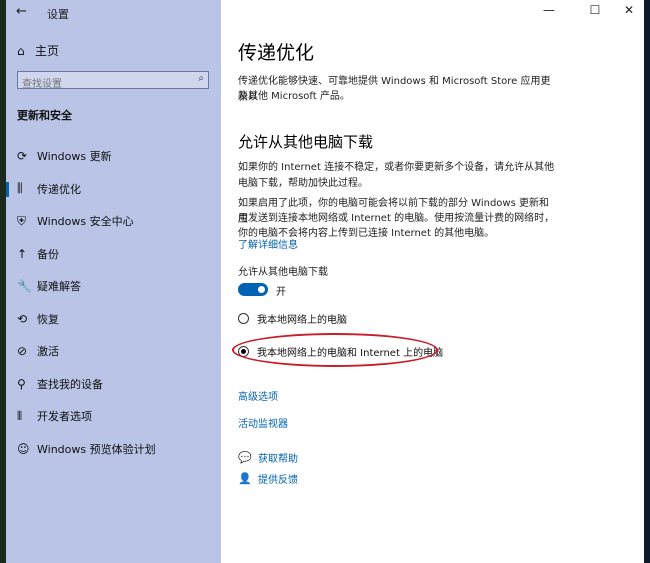 This screenshot has height=563, width=650. I want to click on page-title: 传递优化, so click(276, 53).